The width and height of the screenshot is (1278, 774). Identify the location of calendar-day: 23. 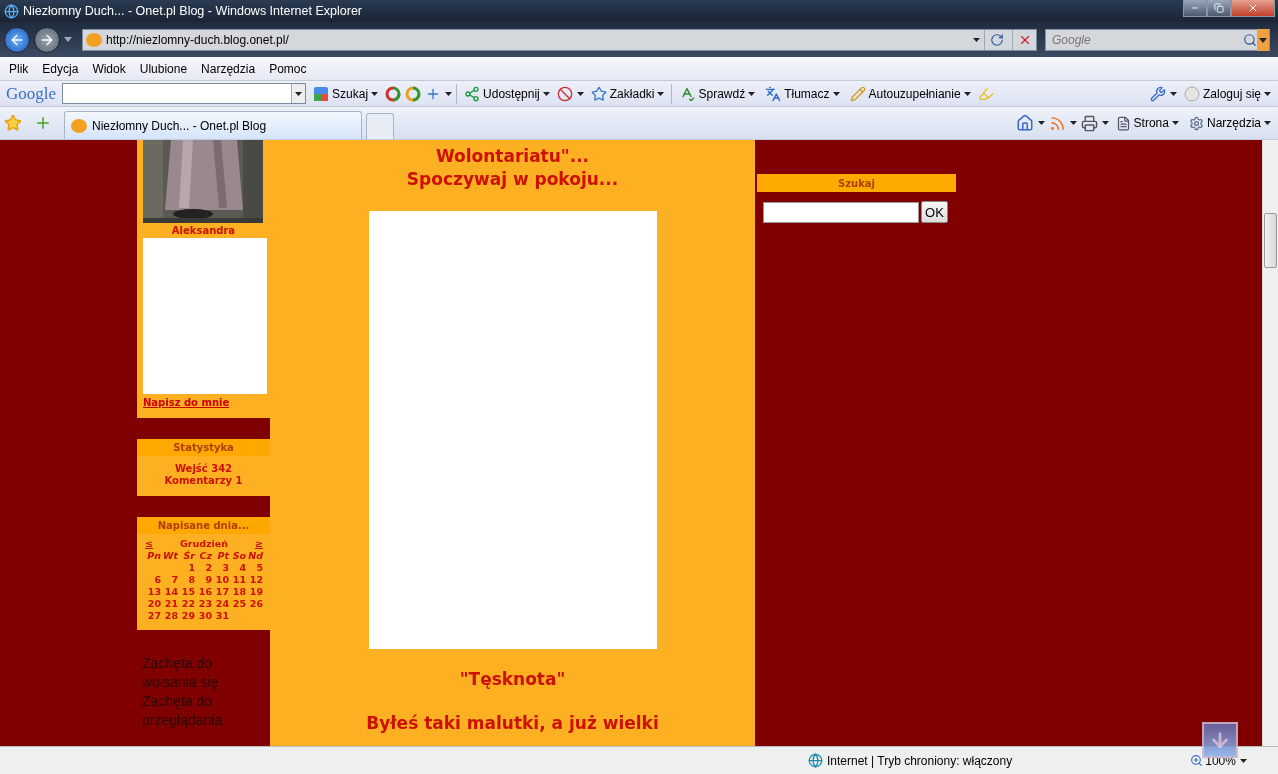
(204, 604).